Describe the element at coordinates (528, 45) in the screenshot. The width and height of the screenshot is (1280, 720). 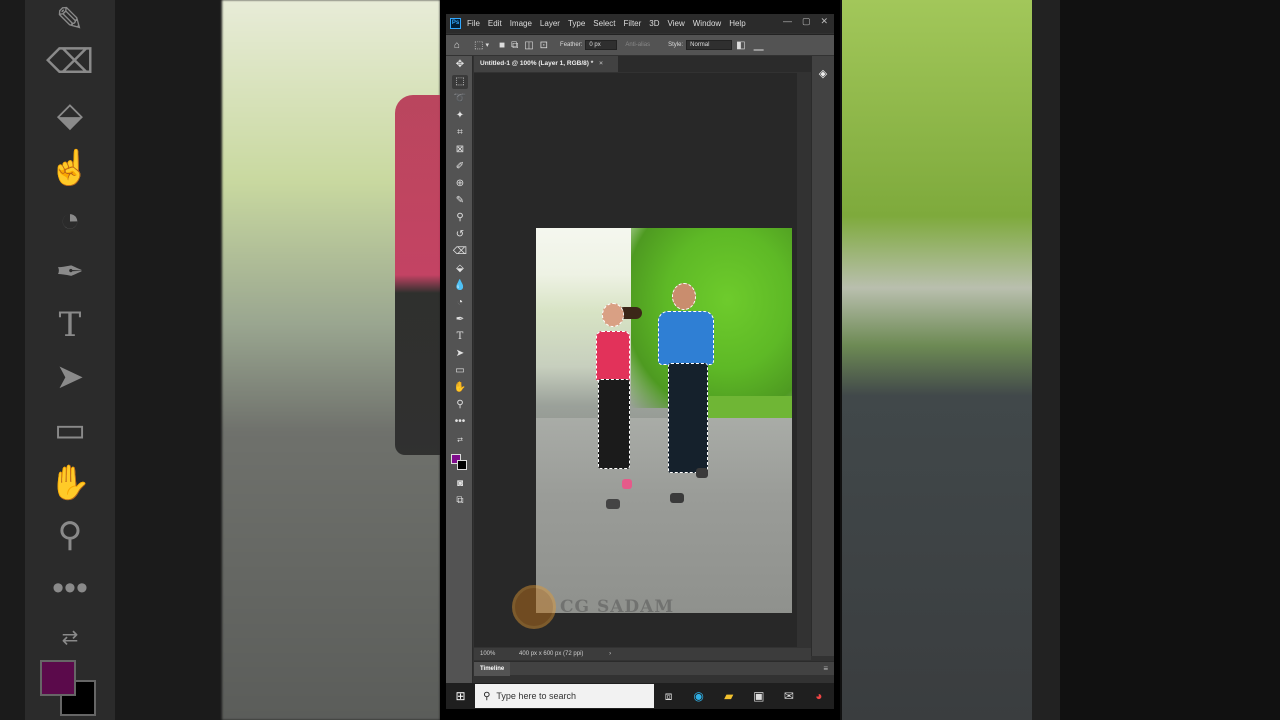
I see `subtract-selection-icon: ◫` at that location.